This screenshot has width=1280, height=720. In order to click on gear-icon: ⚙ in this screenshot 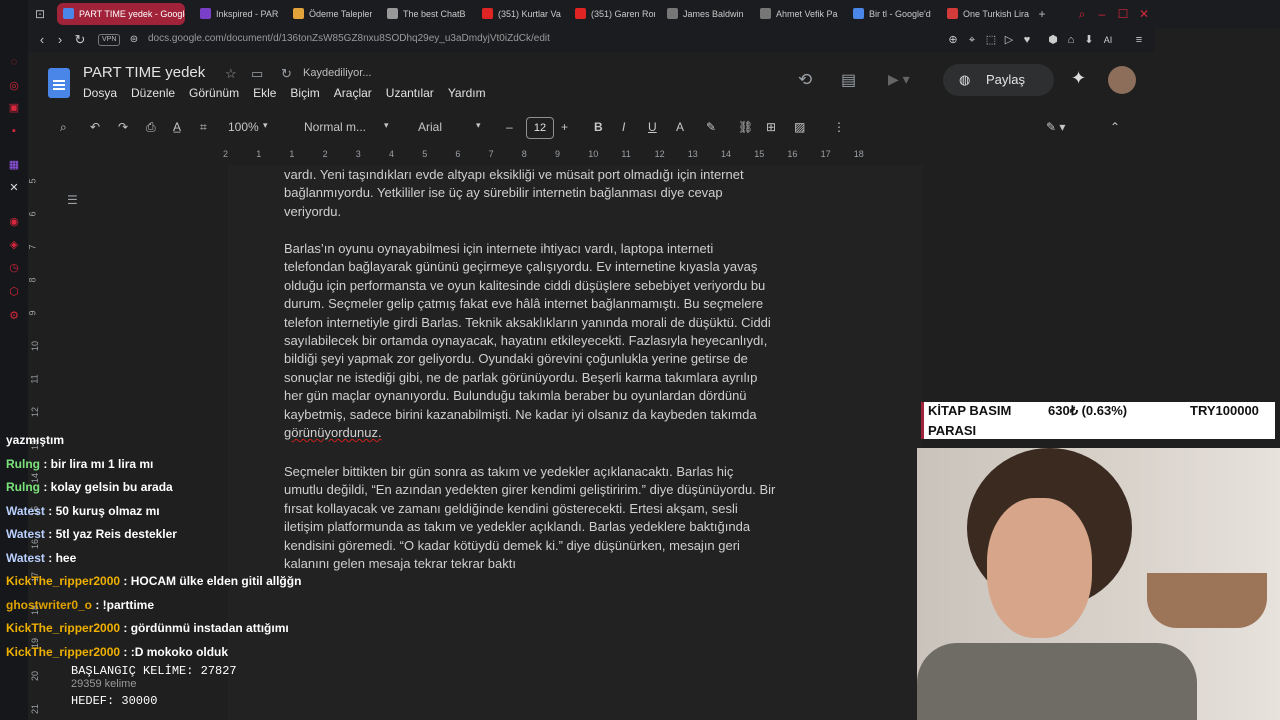, I will do `click(14, 316)`.